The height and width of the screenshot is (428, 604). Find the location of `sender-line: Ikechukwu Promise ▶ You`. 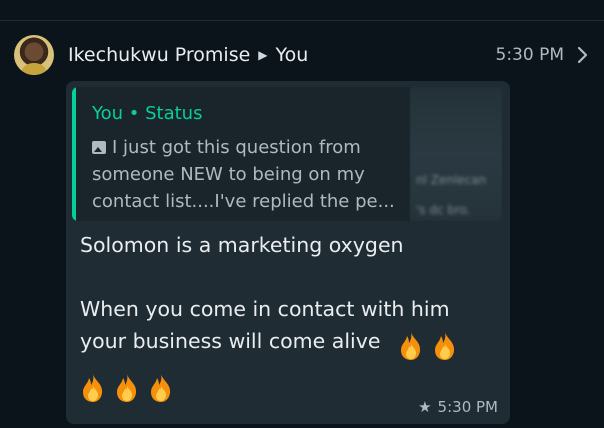

sender-line: Ikechukwu Promise ▶ You is located at coordinates (188, 55).